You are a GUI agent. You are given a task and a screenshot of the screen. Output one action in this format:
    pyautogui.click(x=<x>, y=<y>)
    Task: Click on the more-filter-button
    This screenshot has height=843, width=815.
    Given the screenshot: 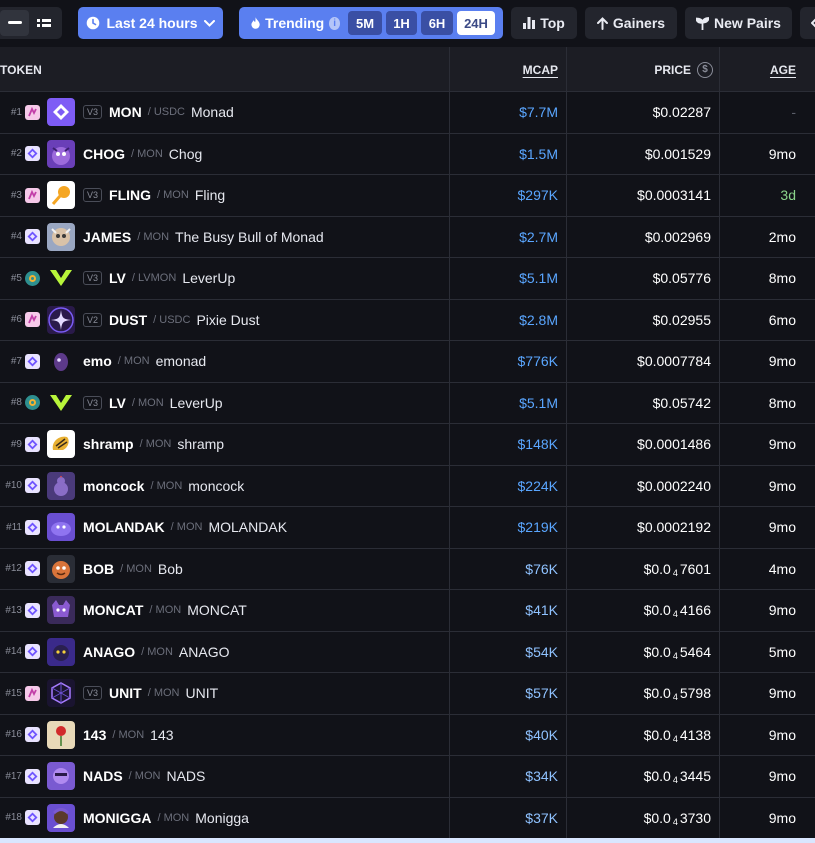 What is the action you would take?
    pyautogui.click(x=807, y=23)
    